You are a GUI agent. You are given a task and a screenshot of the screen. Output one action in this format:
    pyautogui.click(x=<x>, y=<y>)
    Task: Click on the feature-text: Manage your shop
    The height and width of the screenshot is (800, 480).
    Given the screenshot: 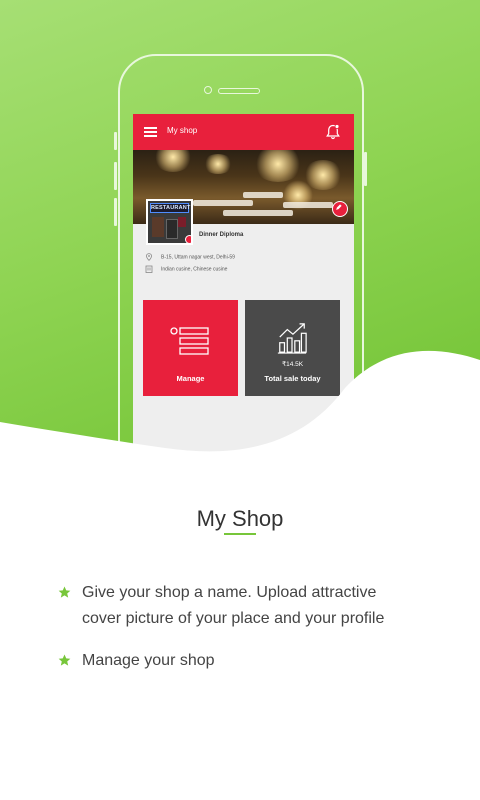 What is the action you would take?
    pyautogui.click(x=148, y=660)
    